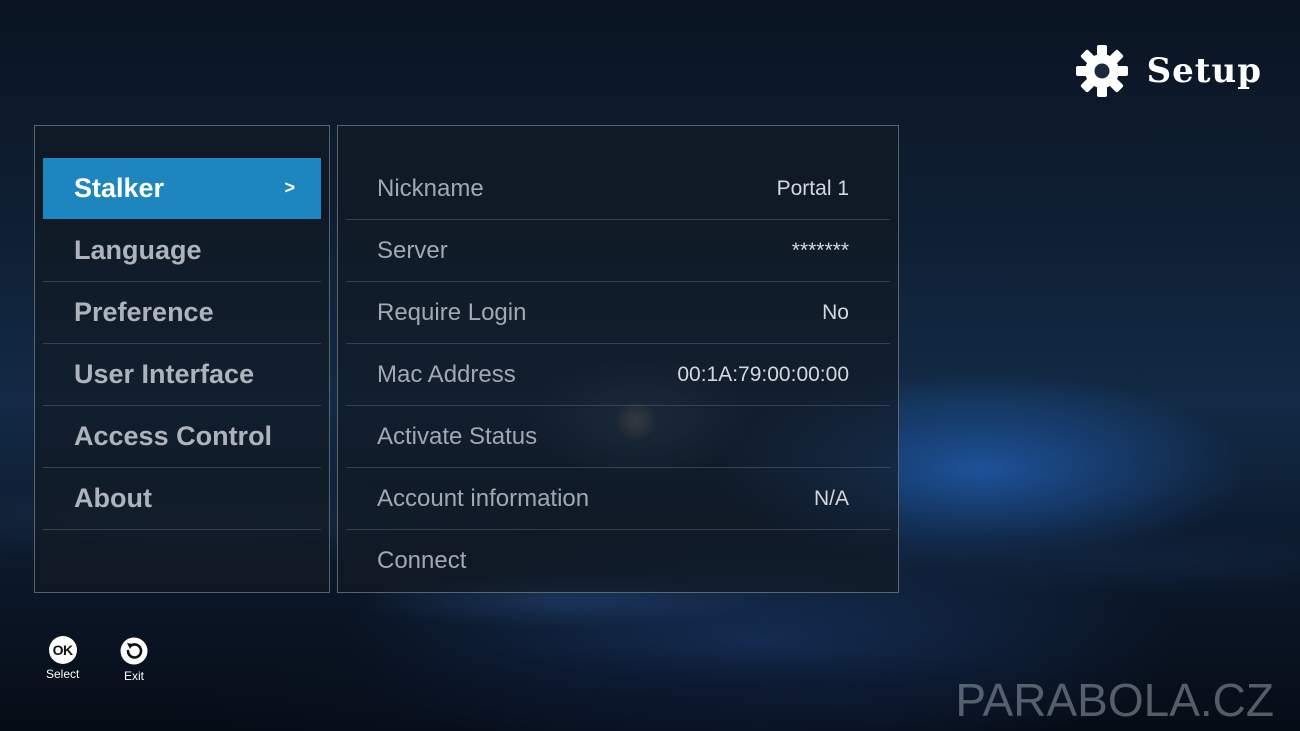  What do you see at coordinates (618, 251) in the screenshot?
I see `setting-row-server: Server *******` at bounding box center [618, 251].